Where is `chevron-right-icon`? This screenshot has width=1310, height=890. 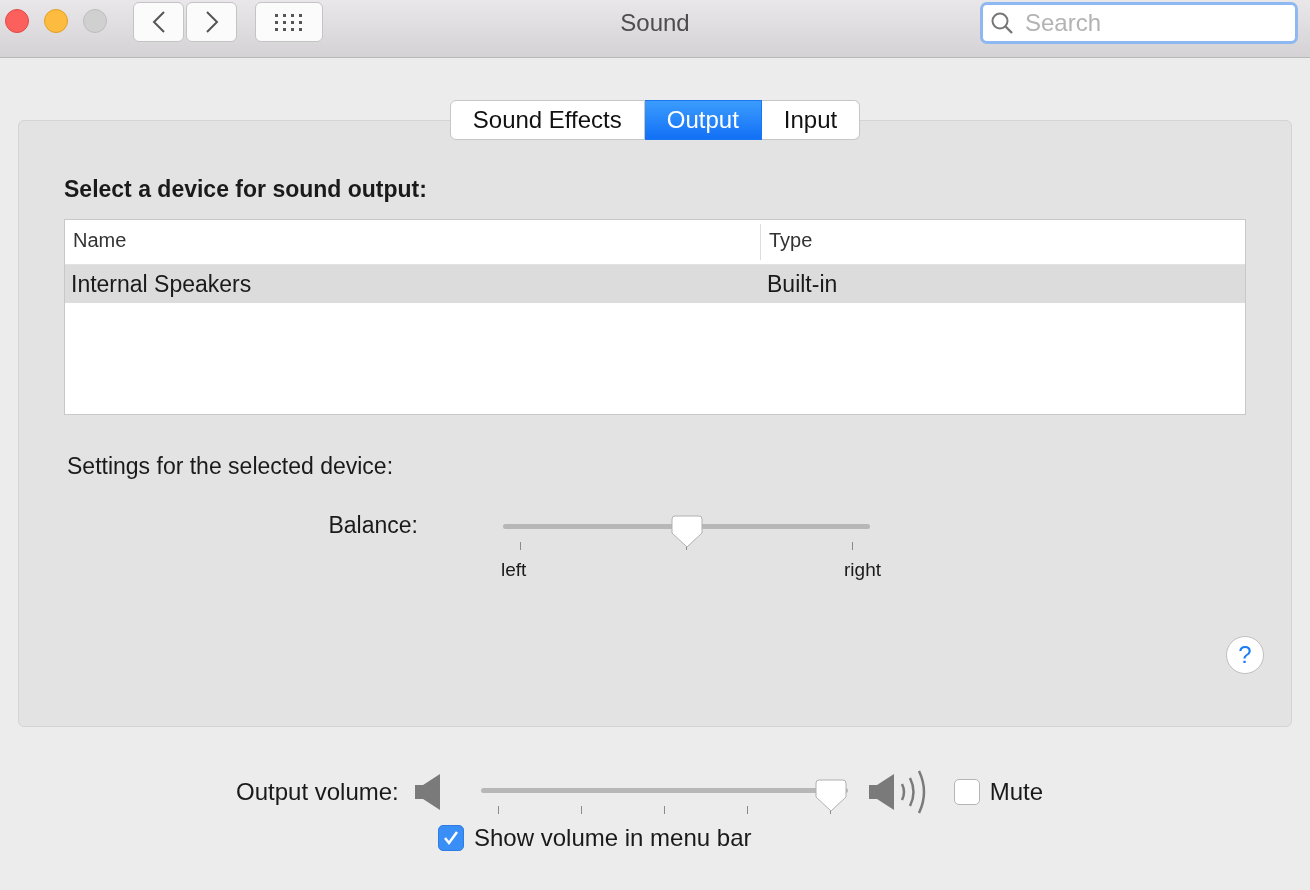 chevron-right-icon is located at coordinates (211, 21).